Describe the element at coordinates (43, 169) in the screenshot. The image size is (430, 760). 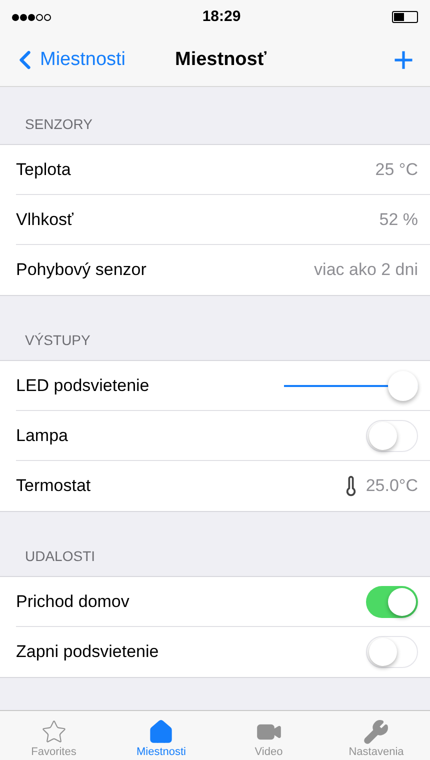
I see `row-label: Teplota` at that location.